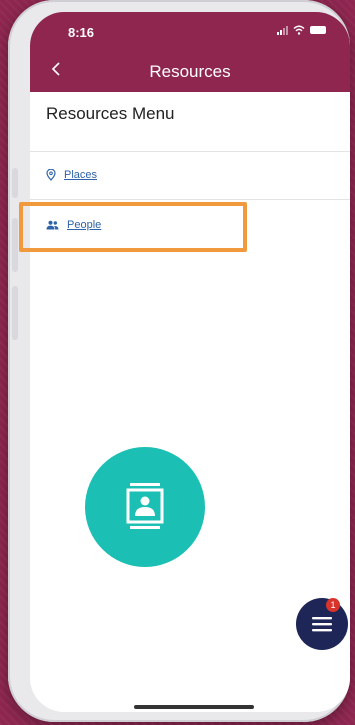  I want to click on wifi-icon, so click(299, 30).